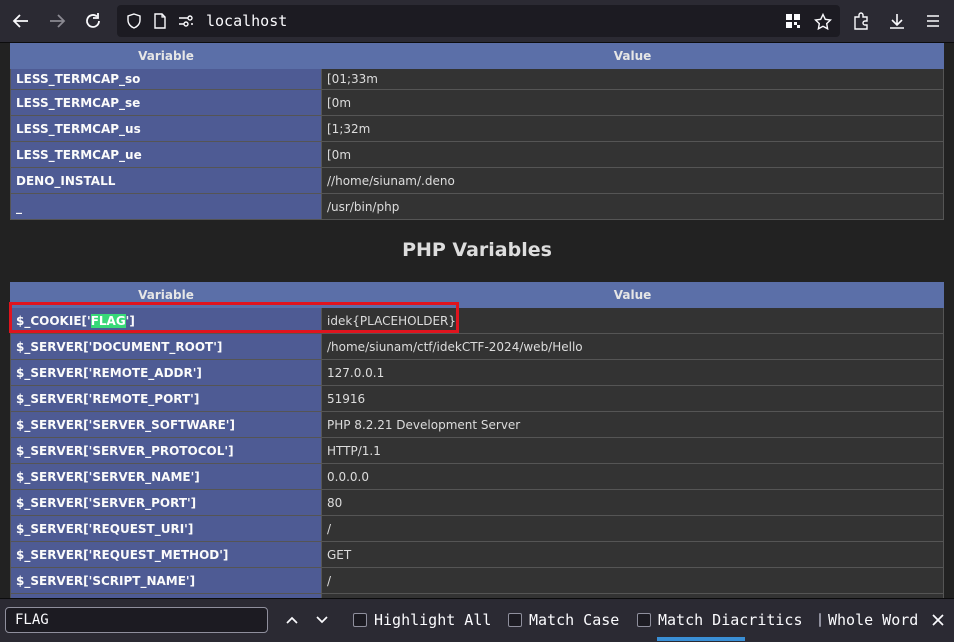  What do you see at coordinates (632, 450) in the screenshot?
I see `variable-value: HTTP/1.1` at bounding box center [632, 450].